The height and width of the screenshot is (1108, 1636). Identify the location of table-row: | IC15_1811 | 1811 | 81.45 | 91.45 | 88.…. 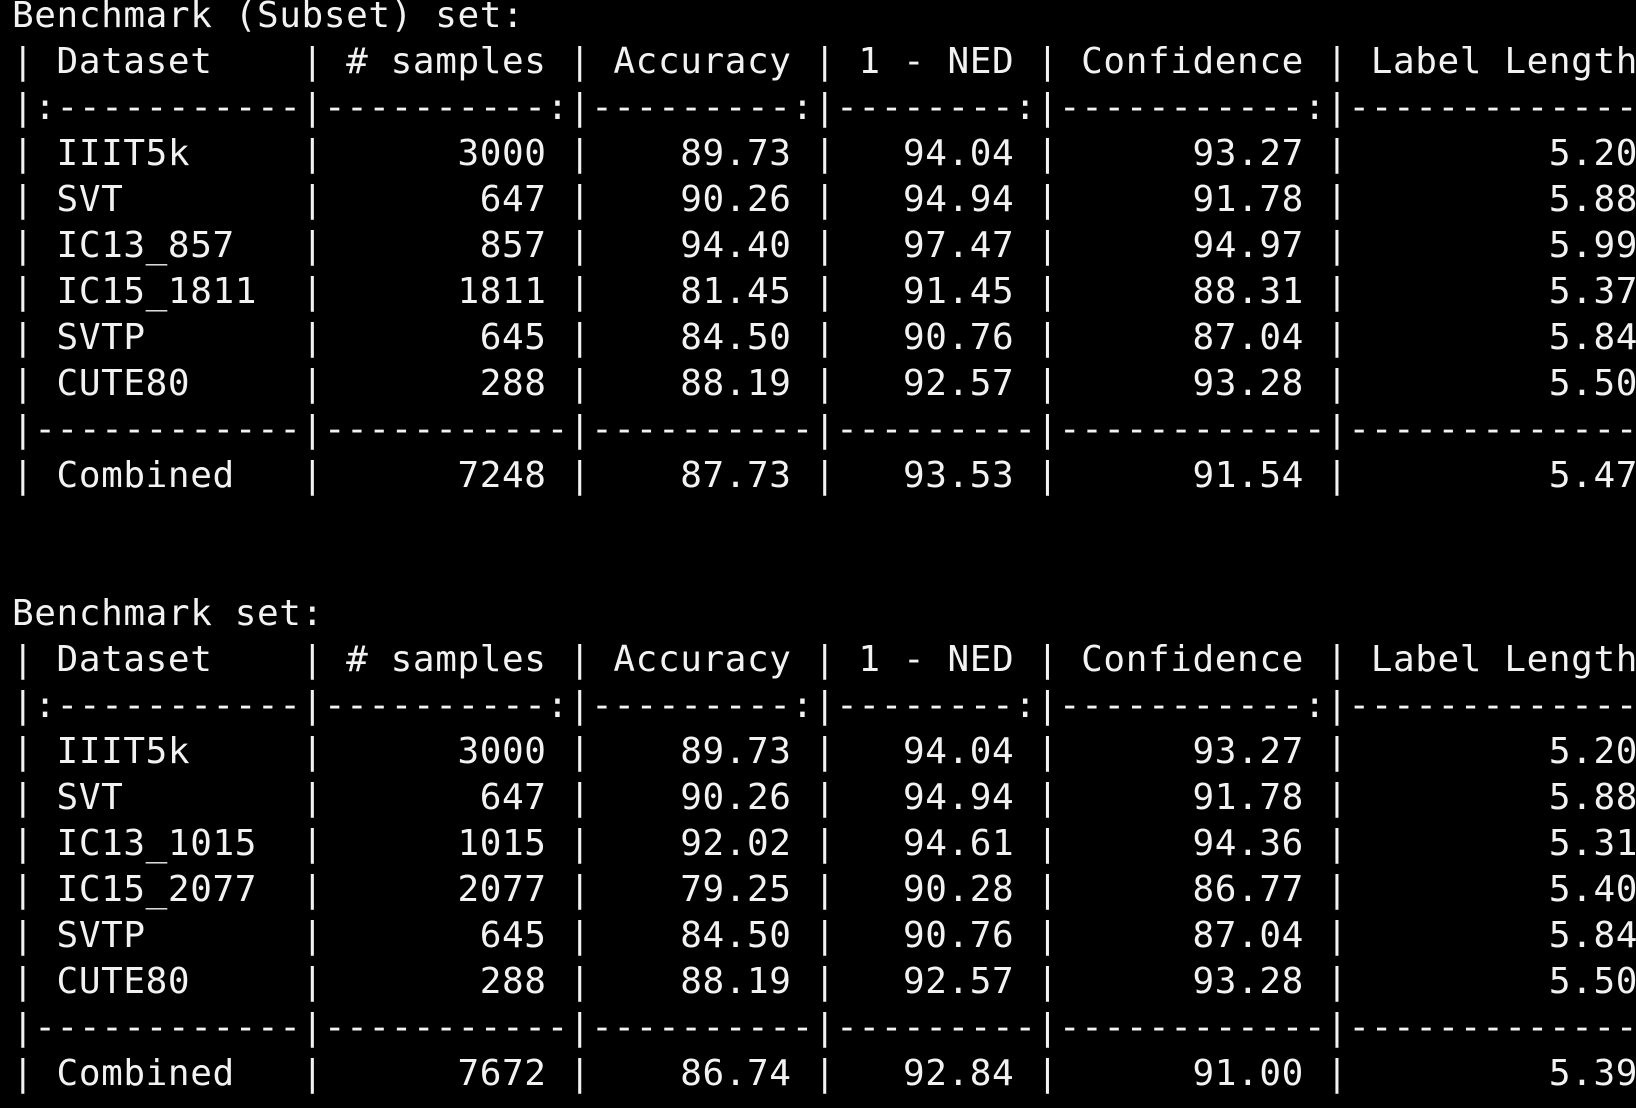
(824, 291).